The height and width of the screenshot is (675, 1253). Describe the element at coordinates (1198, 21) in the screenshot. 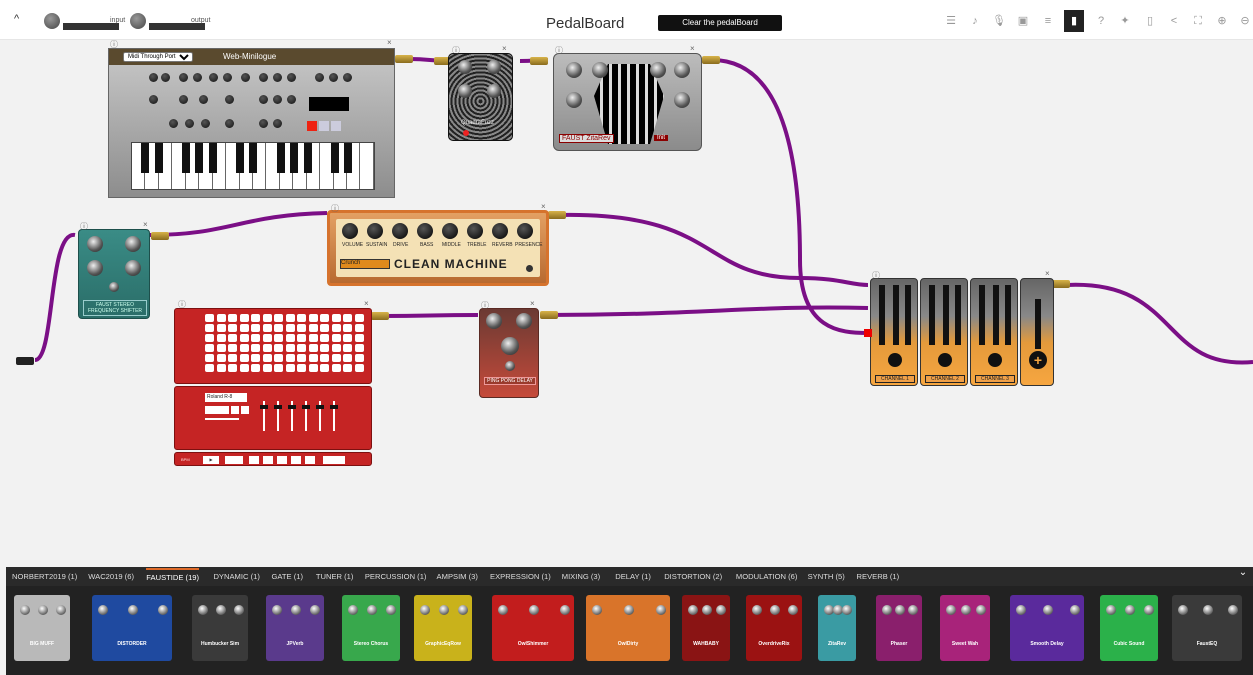

I see `fullscreen-icon: ⛶` at that location.